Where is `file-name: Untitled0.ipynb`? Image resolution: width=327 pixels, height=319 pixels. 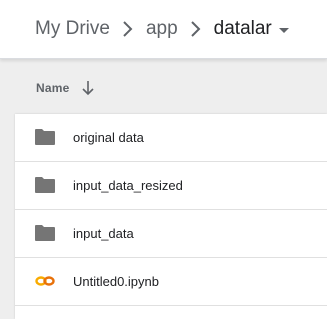 file-name: Untitled0.ipynb is located at coordinates (116, 281).